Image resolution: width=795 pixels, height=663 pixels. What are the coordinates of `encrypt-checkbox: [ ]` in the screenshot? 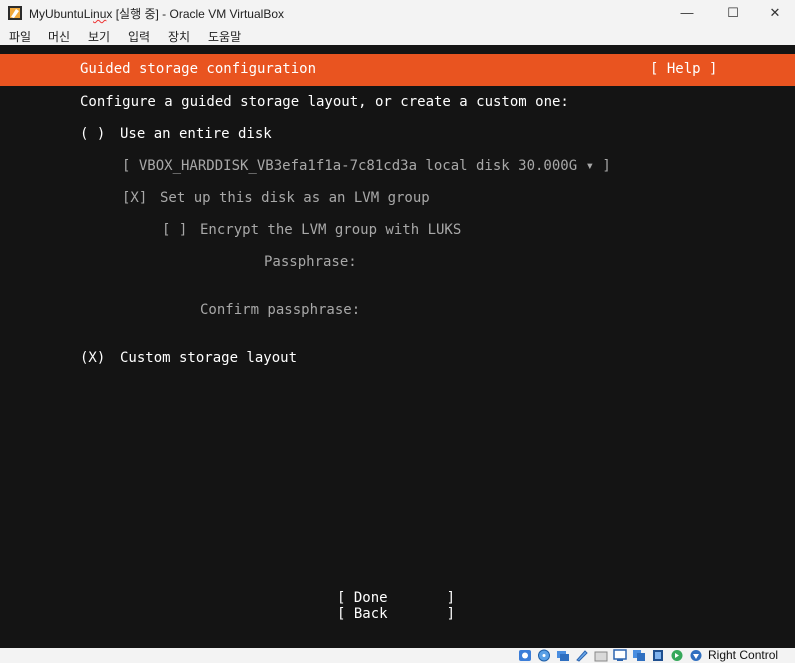 It's located at (174, 230).